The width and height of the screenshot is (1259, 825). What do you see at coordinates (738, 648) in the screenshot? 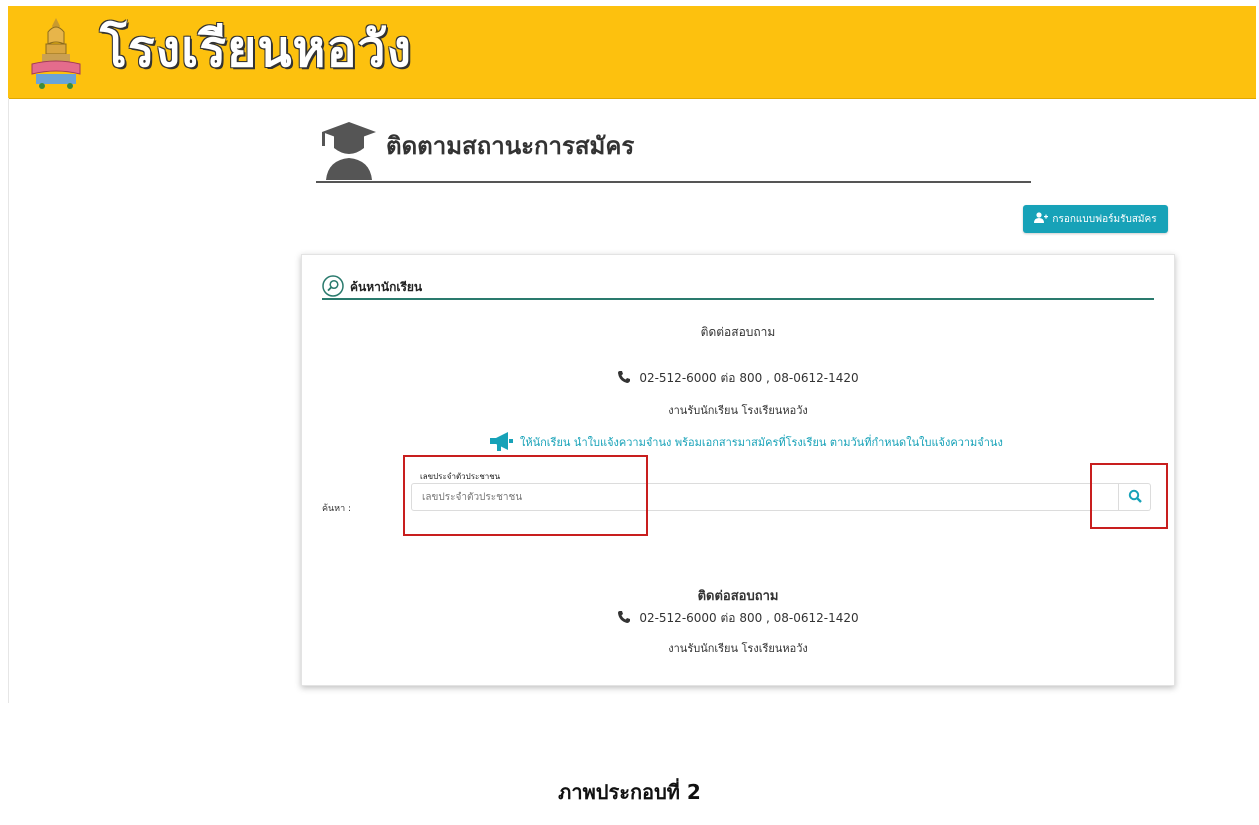
I see `contact-office-bottom: งานรับนักเรียน โรงเรียนหอวัง` at bounding box center [738, 648].